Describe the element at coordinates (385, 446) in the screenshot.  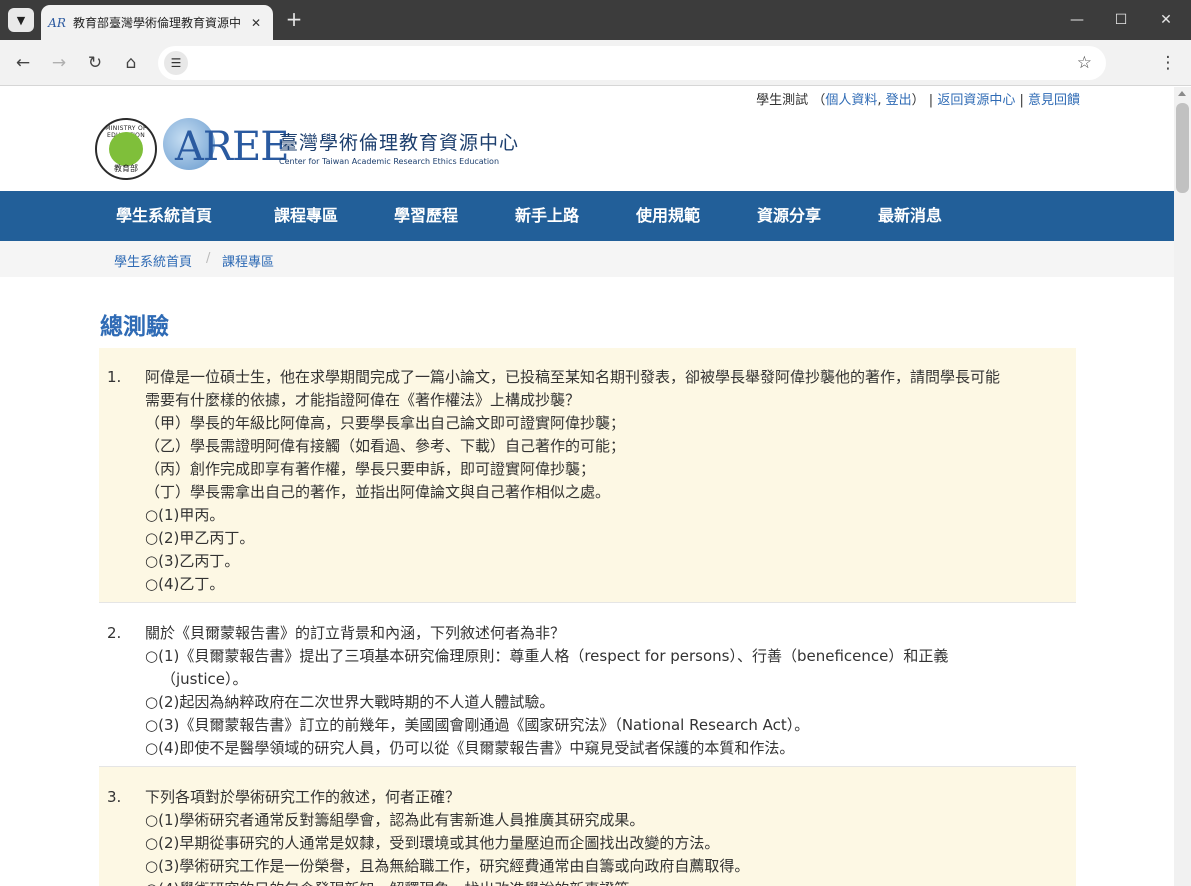
I see `question-stem-line: （乙）學長需證明阿偉有接觸（如看過、參考、下載）自己著作的可能；` at that location.